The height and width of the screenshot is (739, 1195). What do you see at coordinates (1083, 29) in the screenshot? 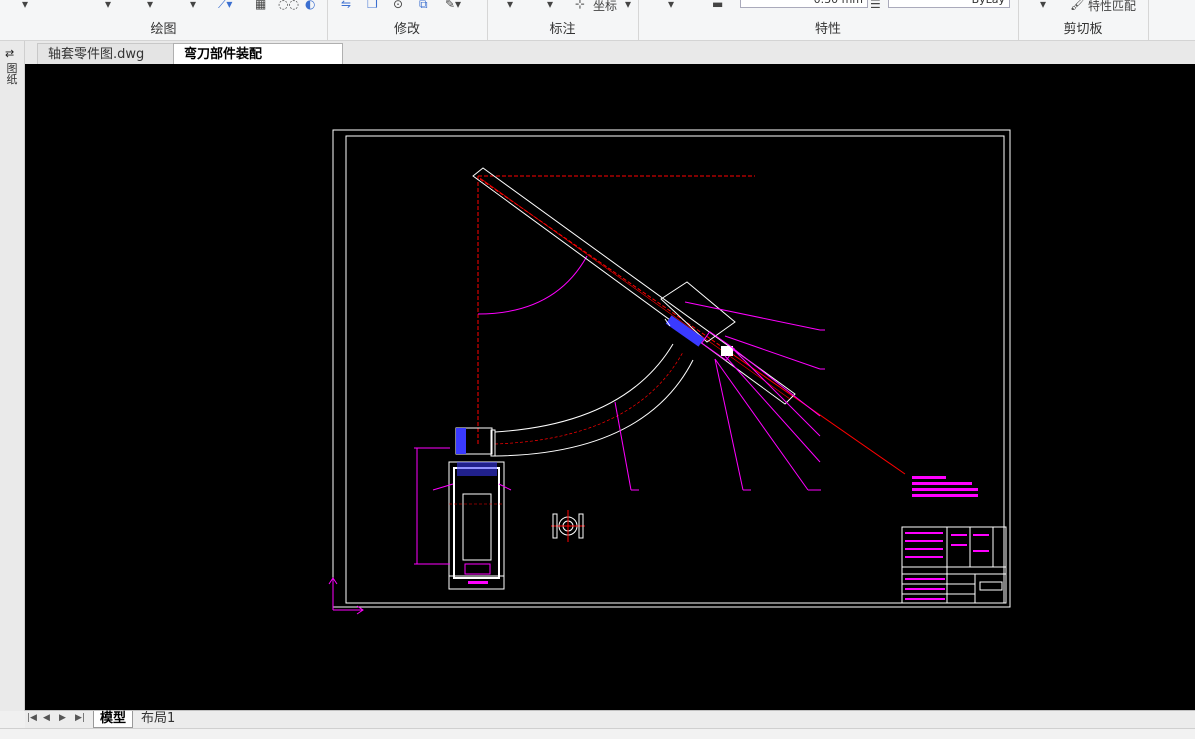
I see `ribbon-group-label: 剪切板` at bounding box center [1083, 29].